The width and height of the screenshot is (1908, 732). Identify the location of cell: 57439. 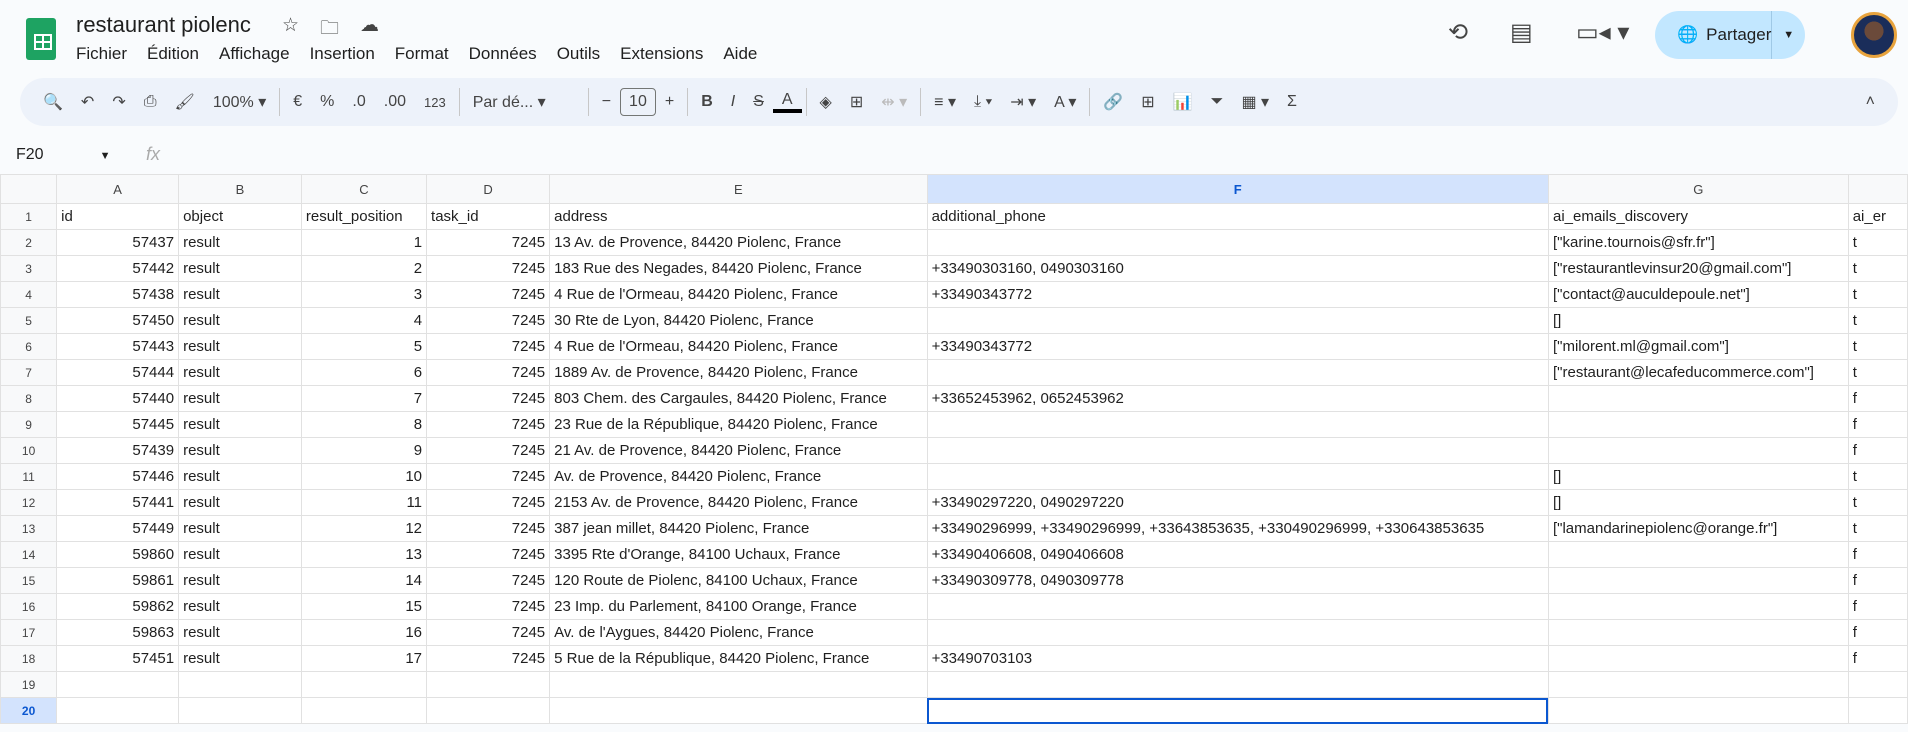
(118, 450).